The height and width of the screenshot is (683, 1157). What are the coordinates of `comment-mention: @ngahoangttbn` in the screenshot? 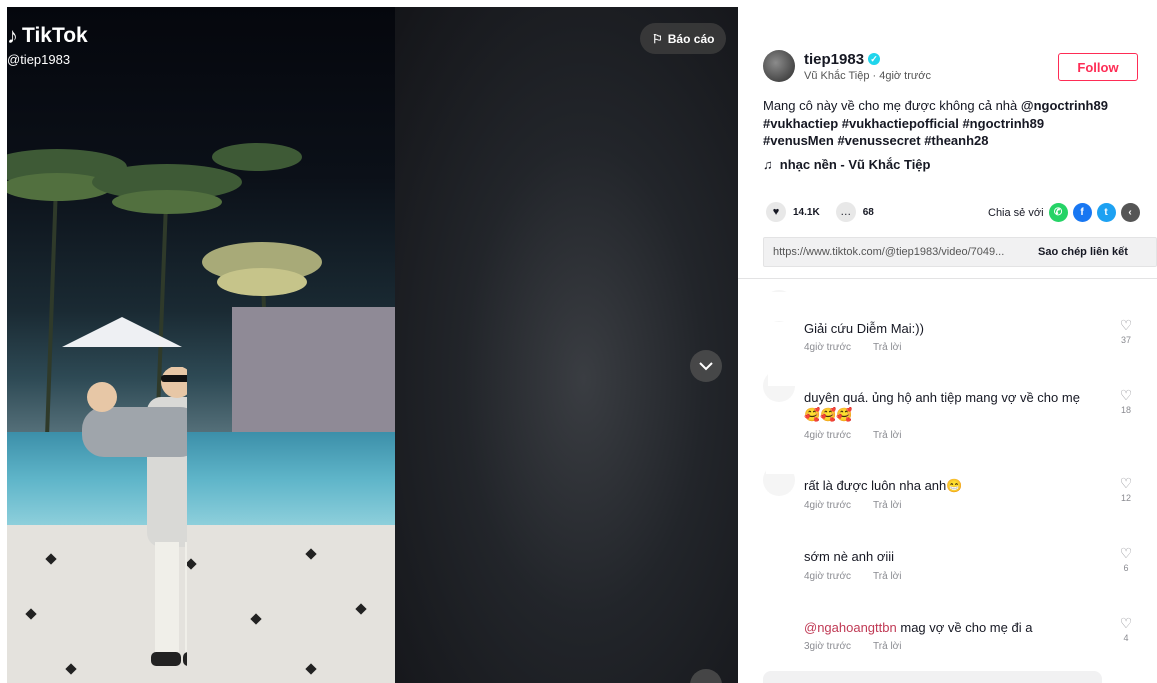 It's located at (850, 627).